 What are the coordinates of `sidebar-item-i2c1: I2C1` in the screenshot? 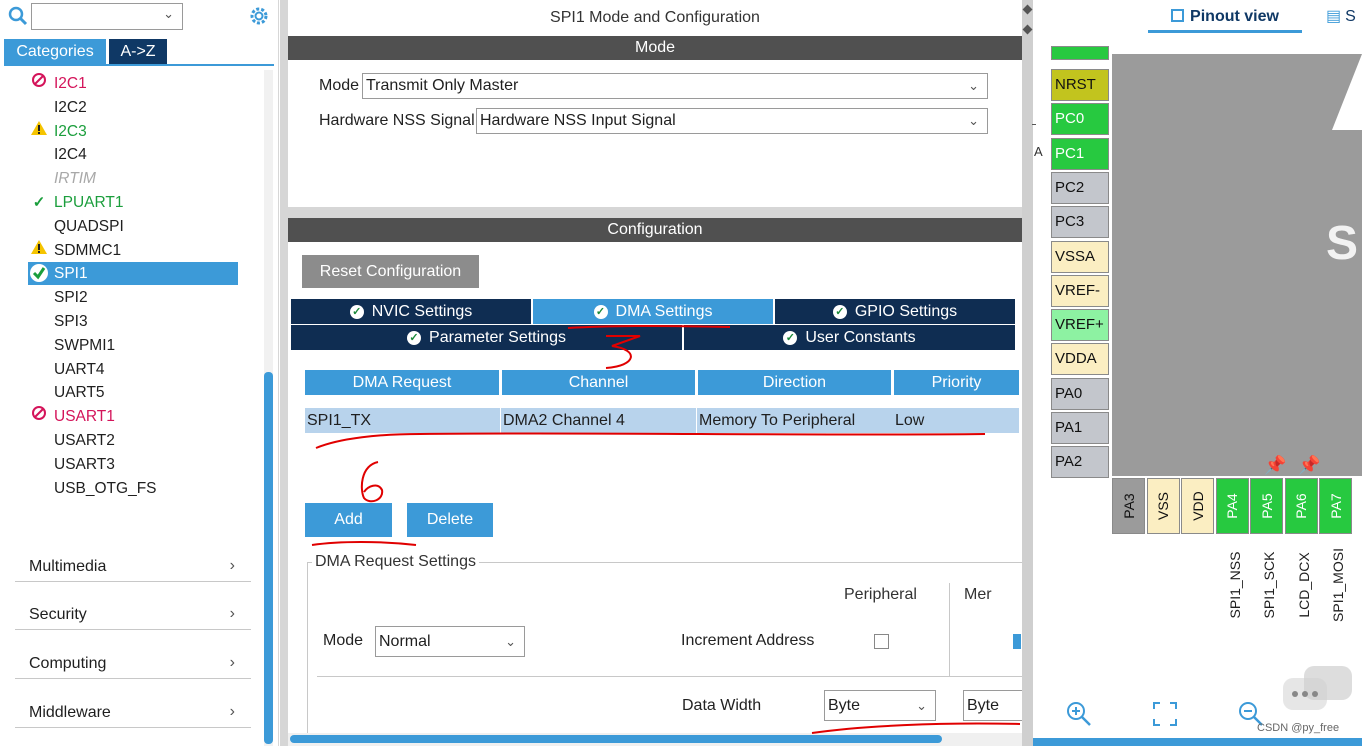 It's located at (133, 83).